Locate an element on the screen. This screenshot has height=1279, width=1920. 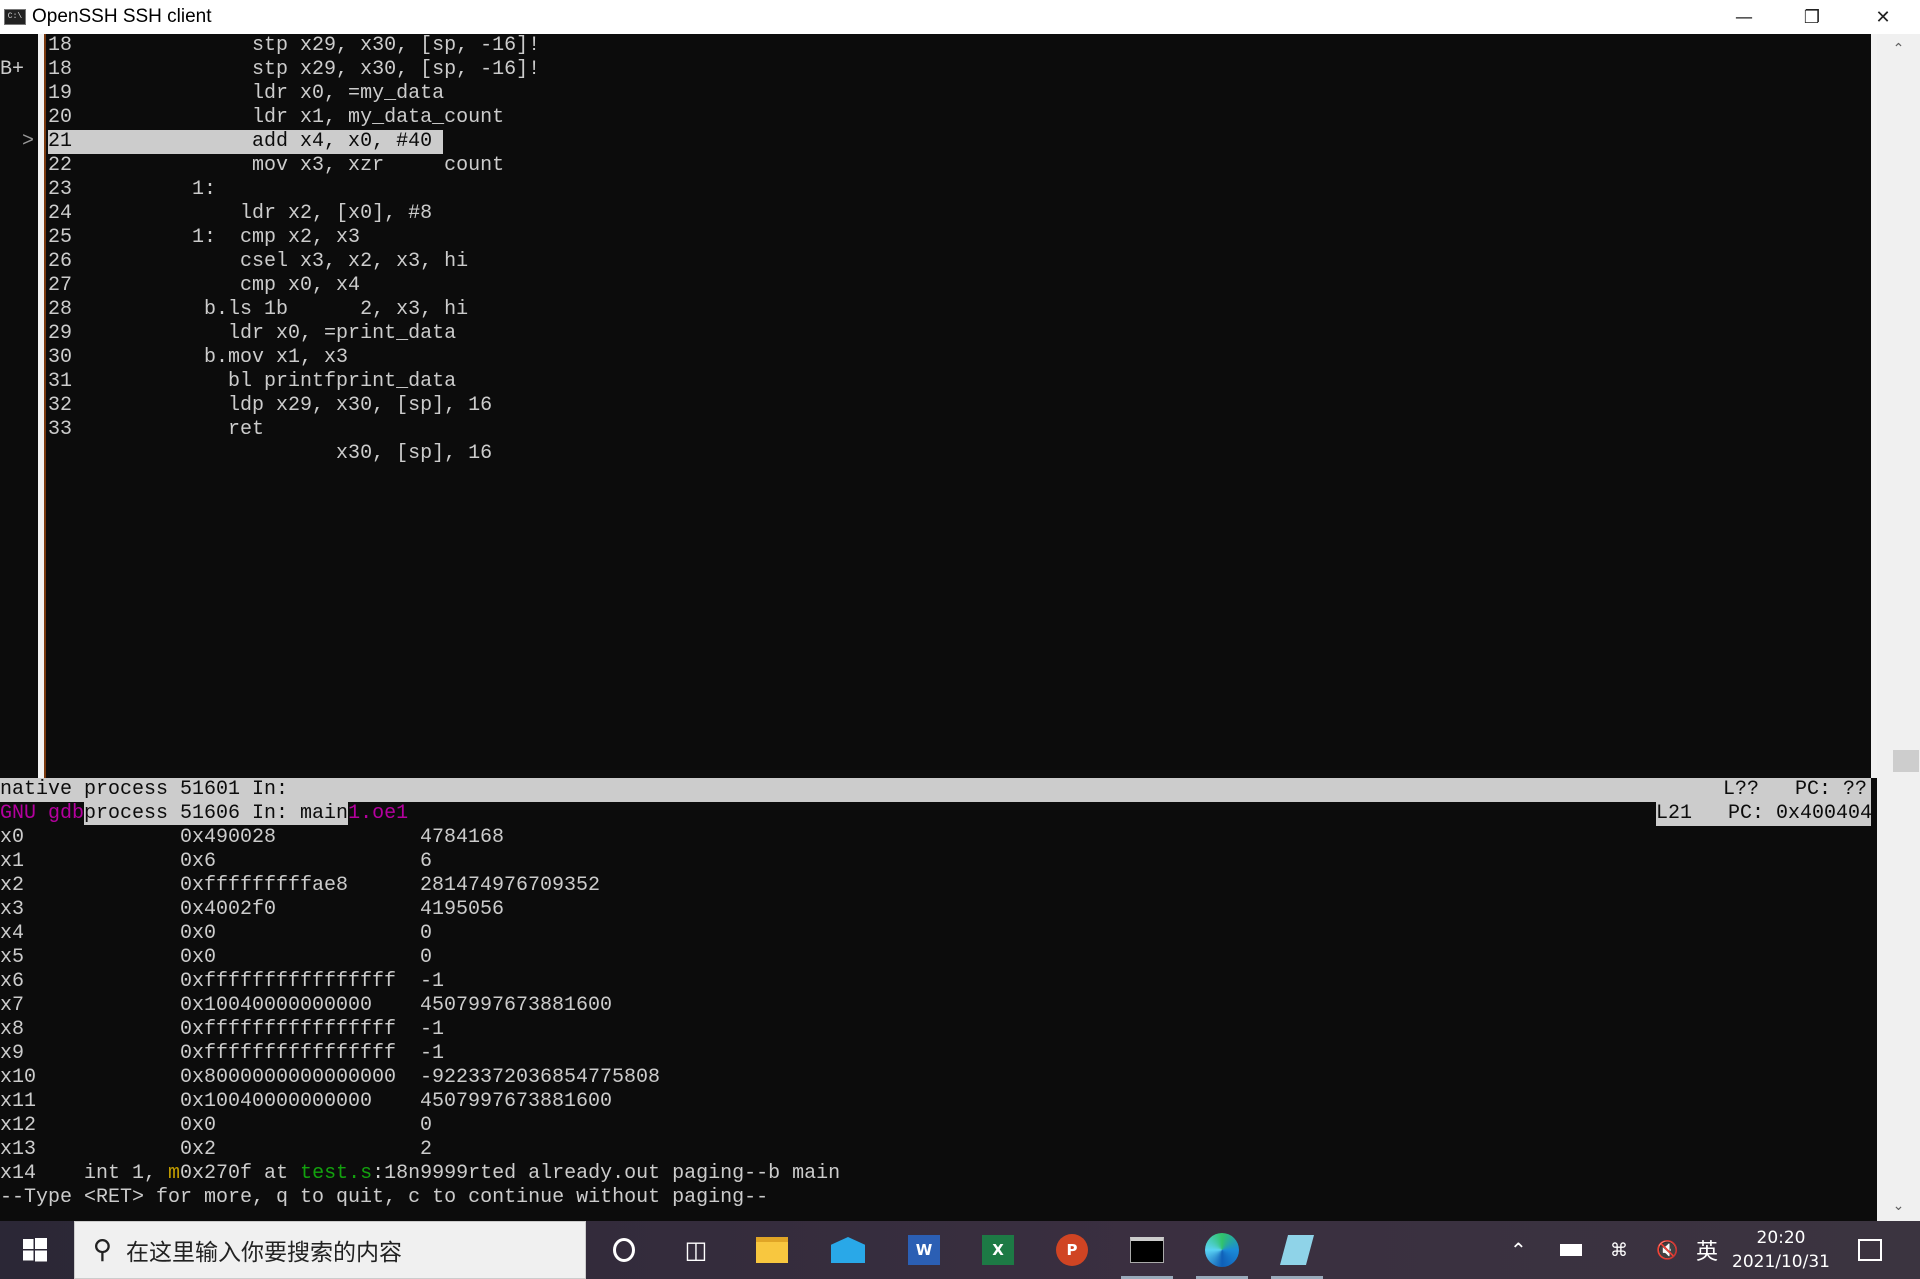
powerpoint-icon: P is located at coordinates (1072, 1250).